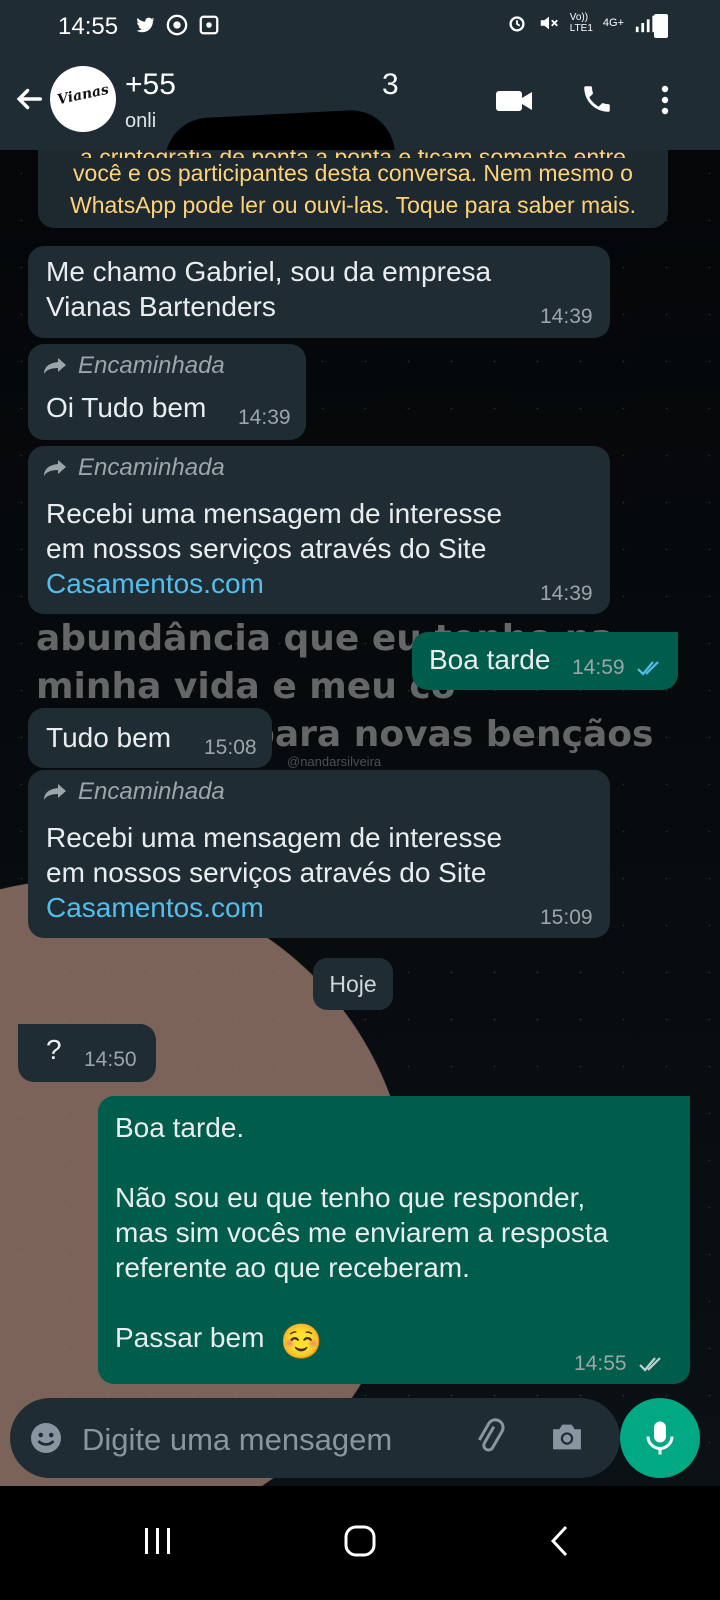  I want to click on message-text: Boa tarde, so click(490, 659).